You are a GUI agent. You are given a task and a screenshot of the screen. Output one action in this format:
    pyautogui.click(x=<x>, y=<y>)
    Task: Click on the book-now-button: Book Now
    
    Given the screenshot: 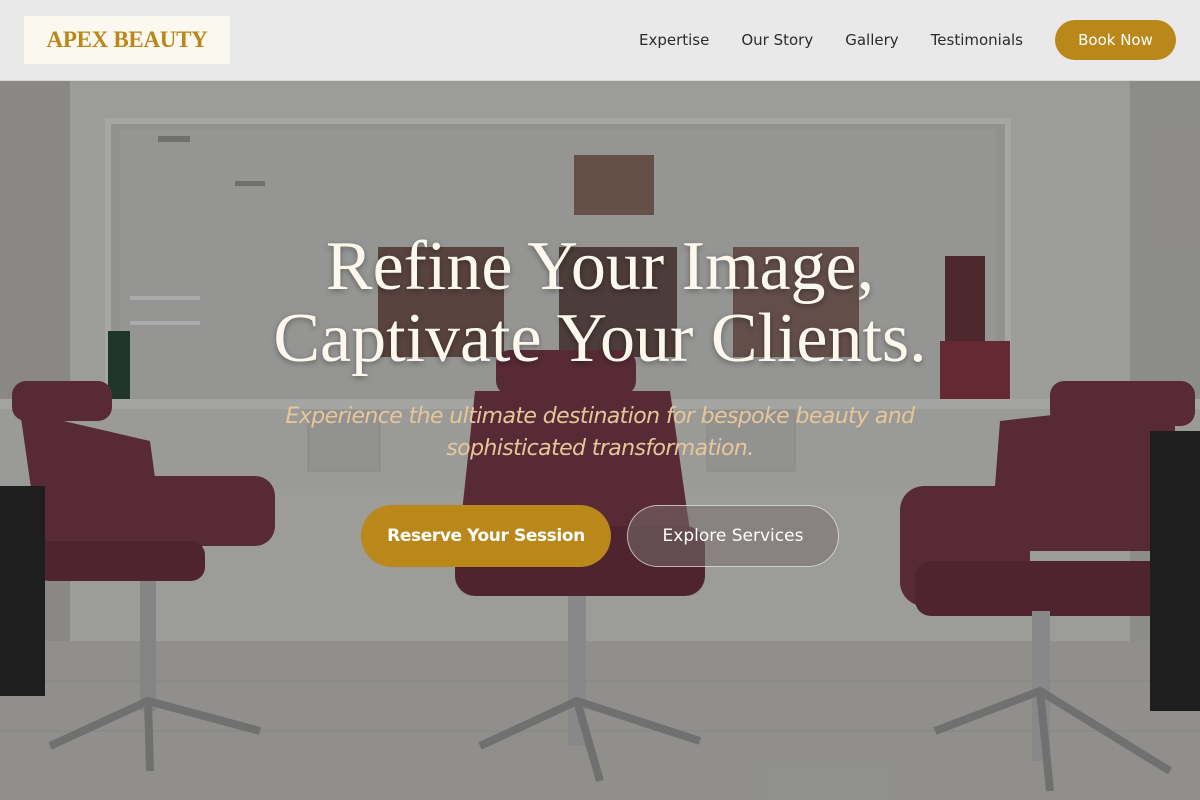 What is the action you would take?
    pyautogui.click(x=1115, y=40)
    